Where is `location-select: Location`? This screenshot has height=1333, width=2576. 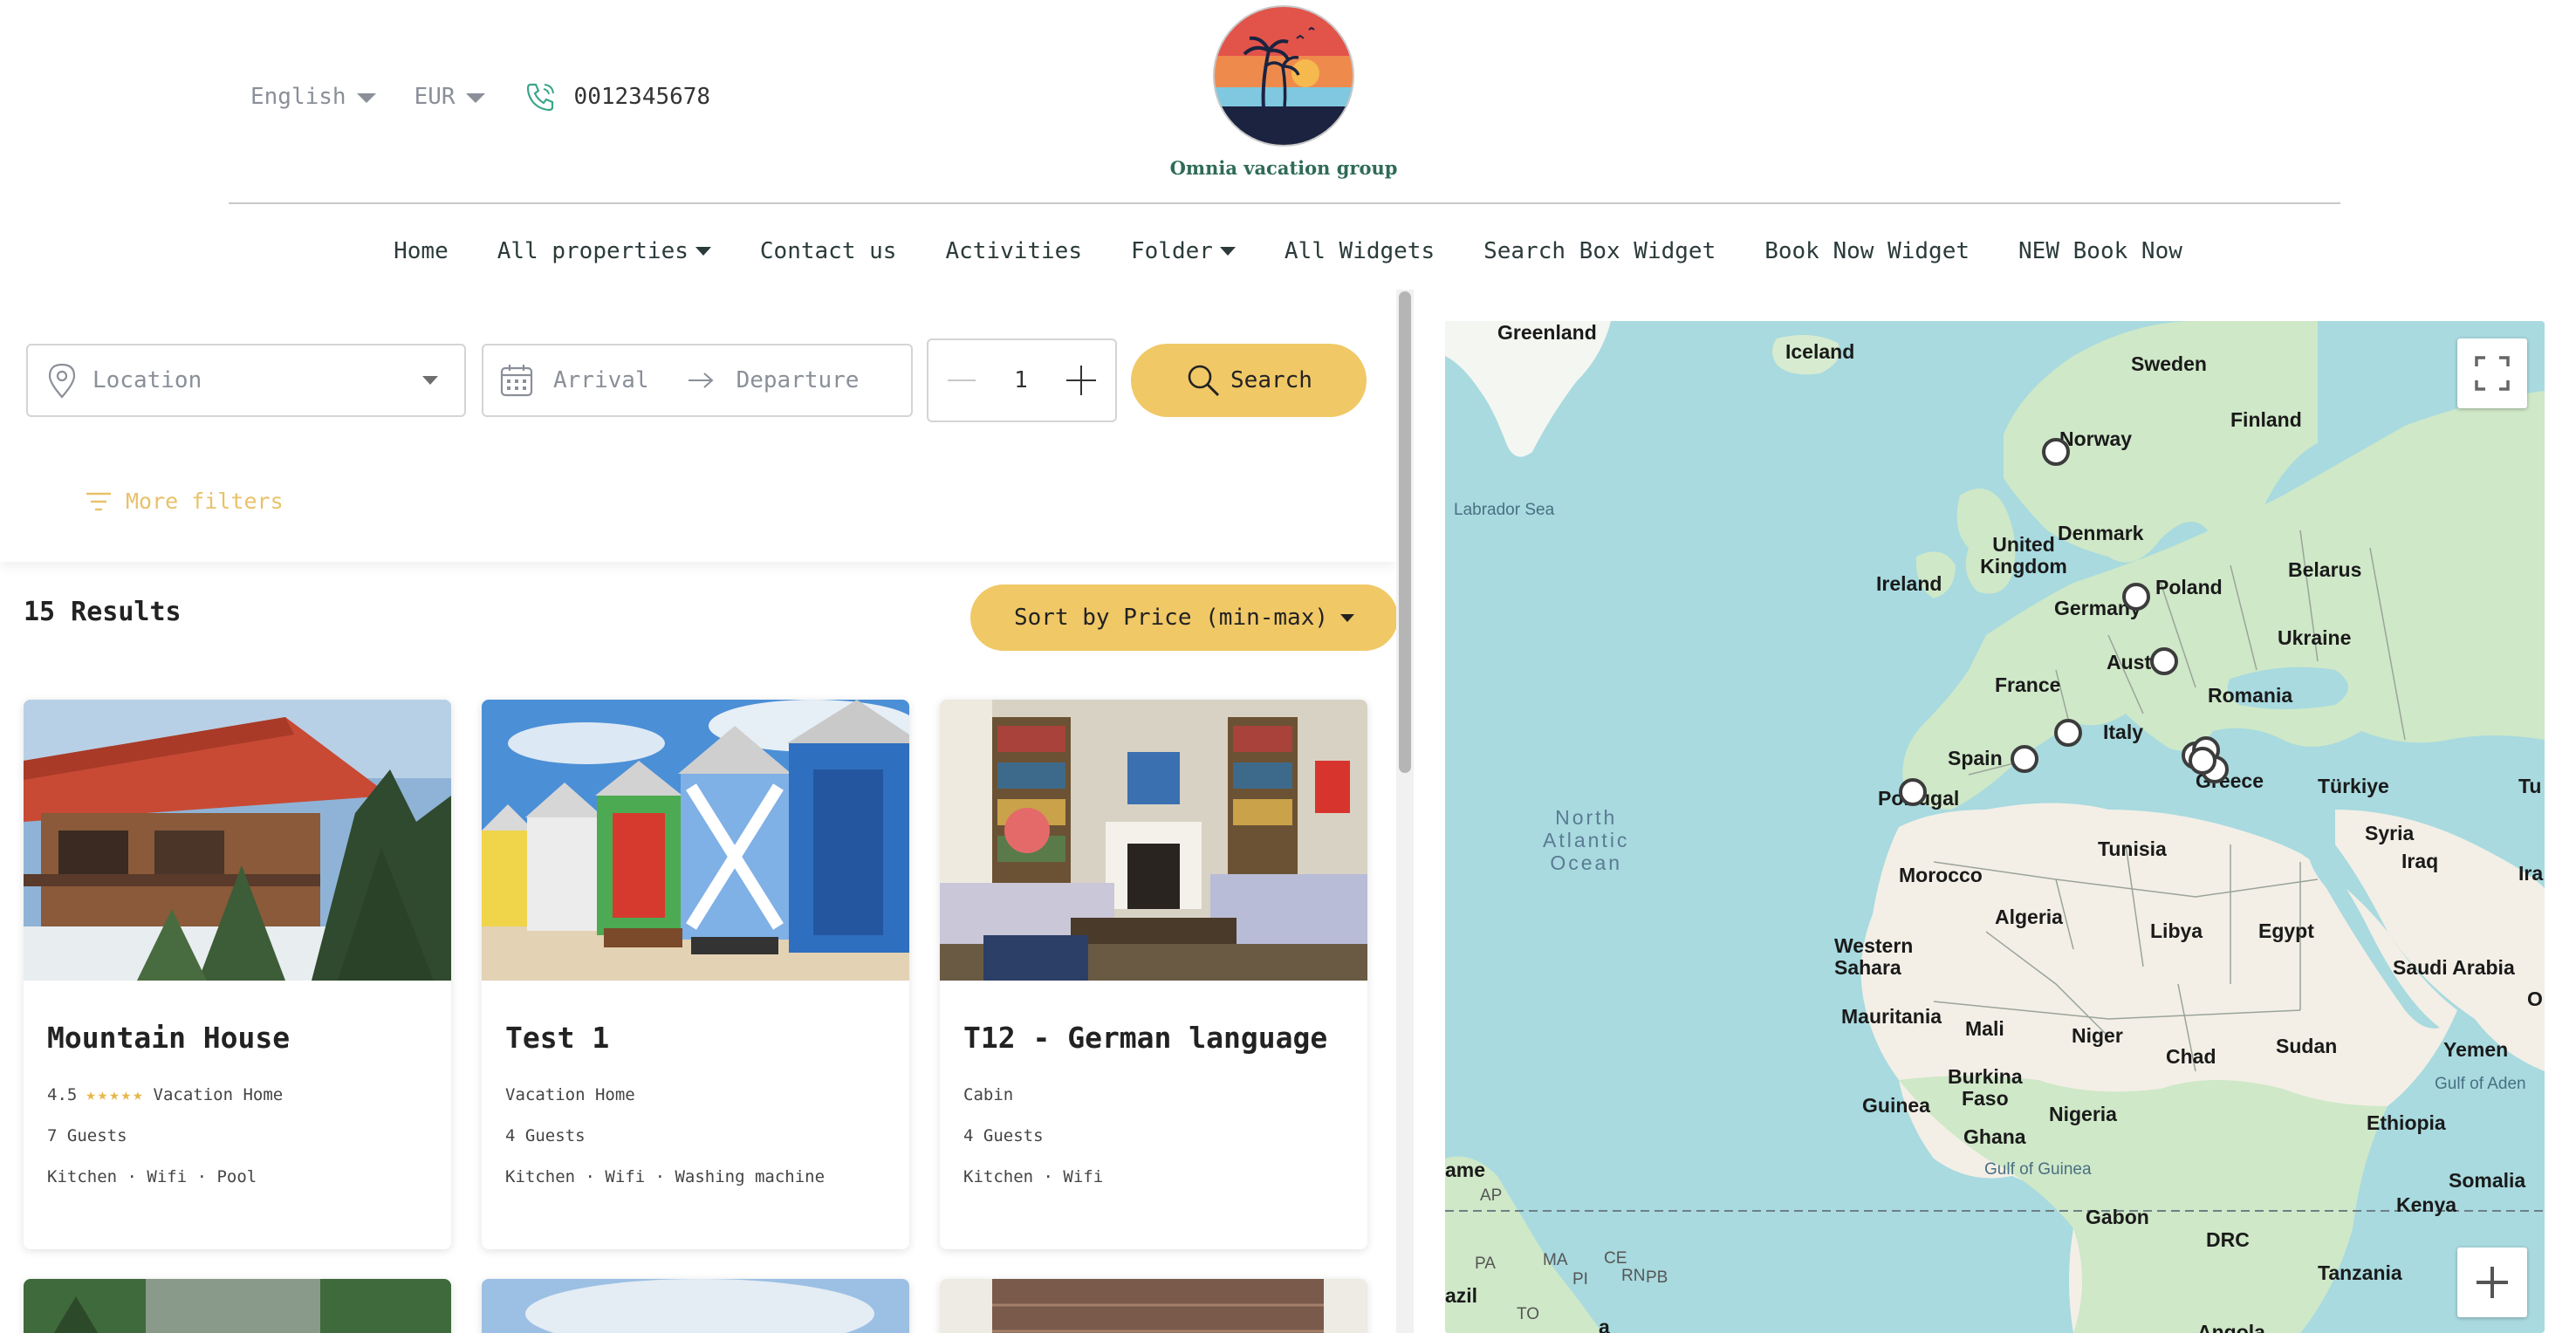
location-select: Location is located at coordinates (246, 380).